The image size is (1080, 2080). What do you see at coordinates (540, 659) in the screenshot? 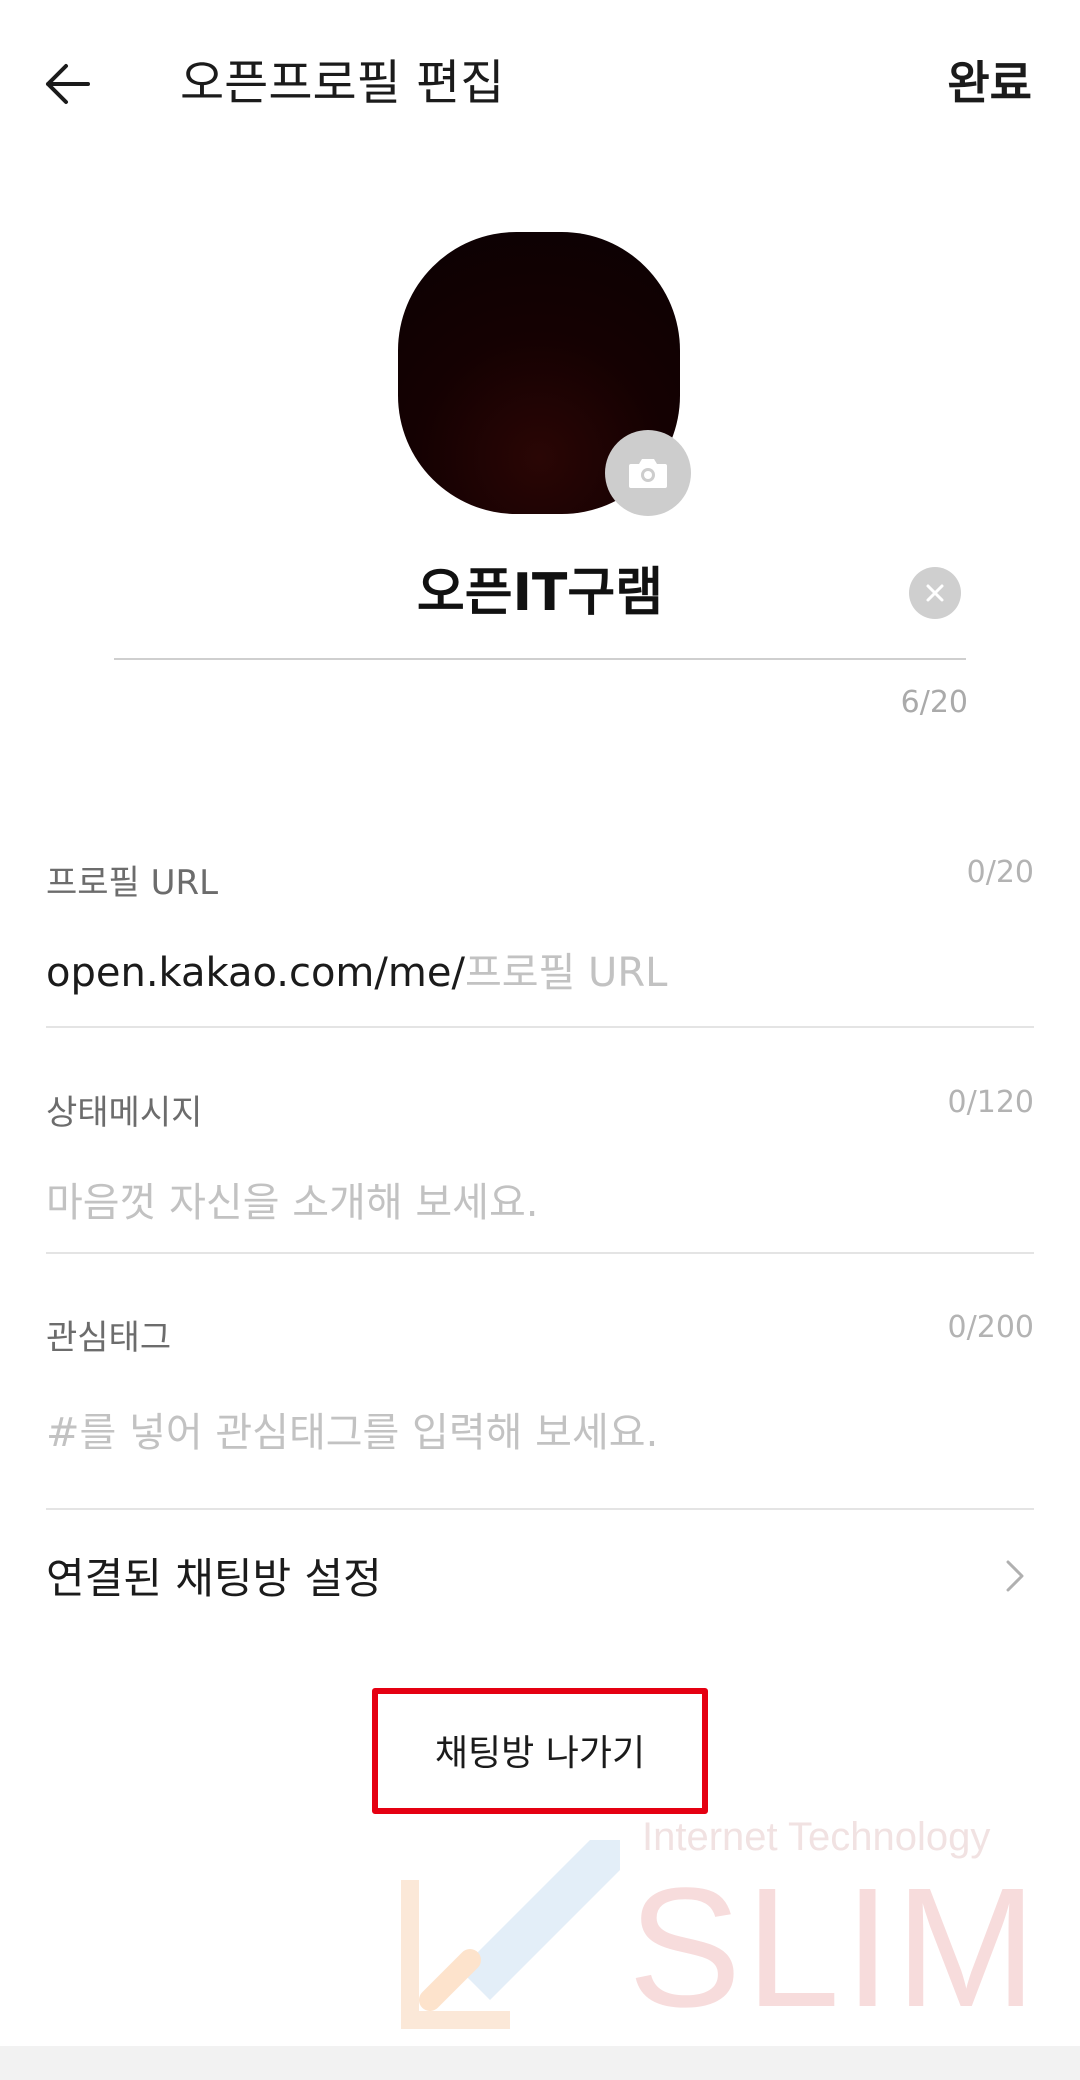
I see `name-underline` at bounding box center [540, 659].